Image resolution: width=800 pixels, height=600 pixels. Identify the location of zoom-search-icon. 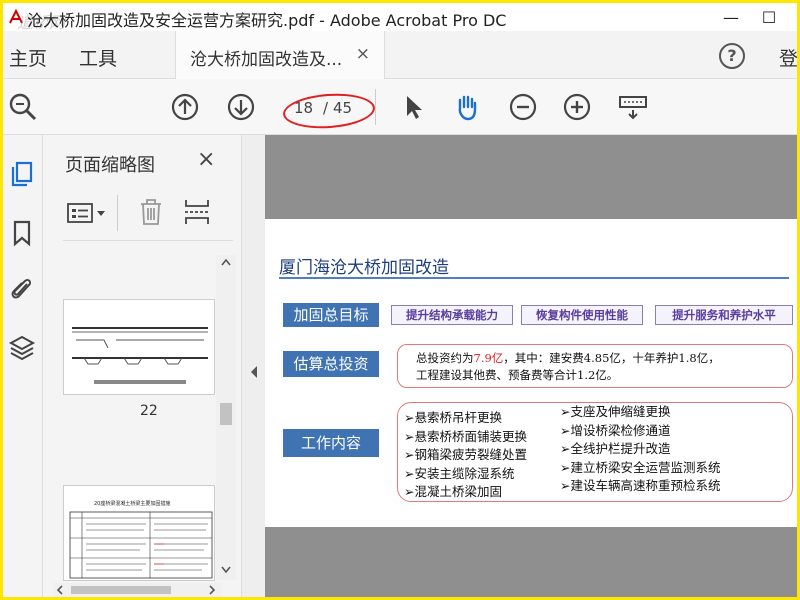
(23, 107).